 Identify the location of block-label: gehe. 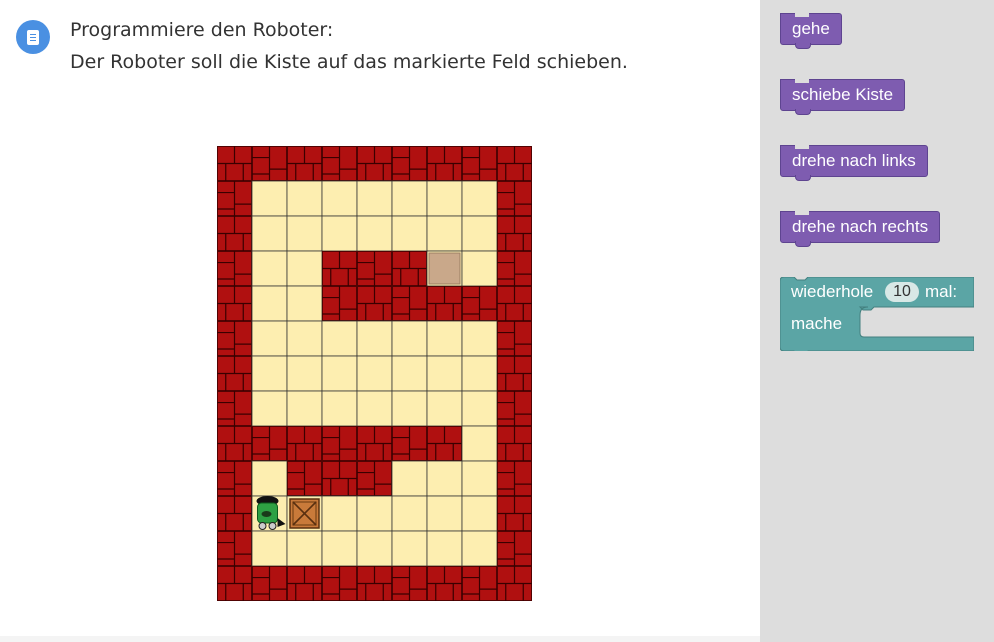
(811, 28).